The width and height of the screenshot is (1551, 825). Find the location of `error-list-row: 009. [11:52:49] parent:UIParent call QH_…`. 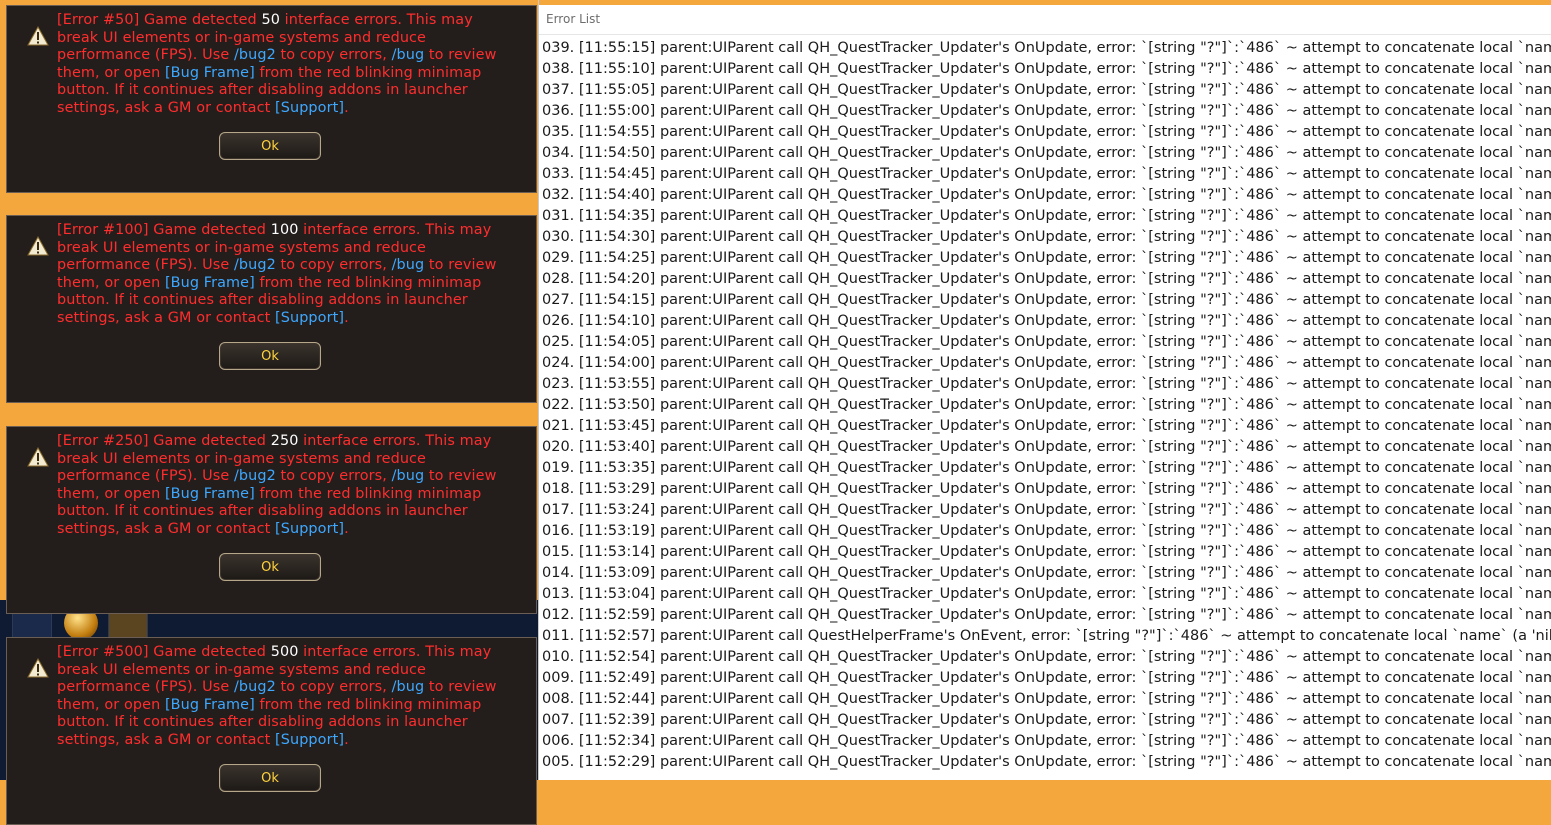

error-list-row: 009. [11:52:49] parent:UIParent call QH_… is located at coordinates (1046, 678).